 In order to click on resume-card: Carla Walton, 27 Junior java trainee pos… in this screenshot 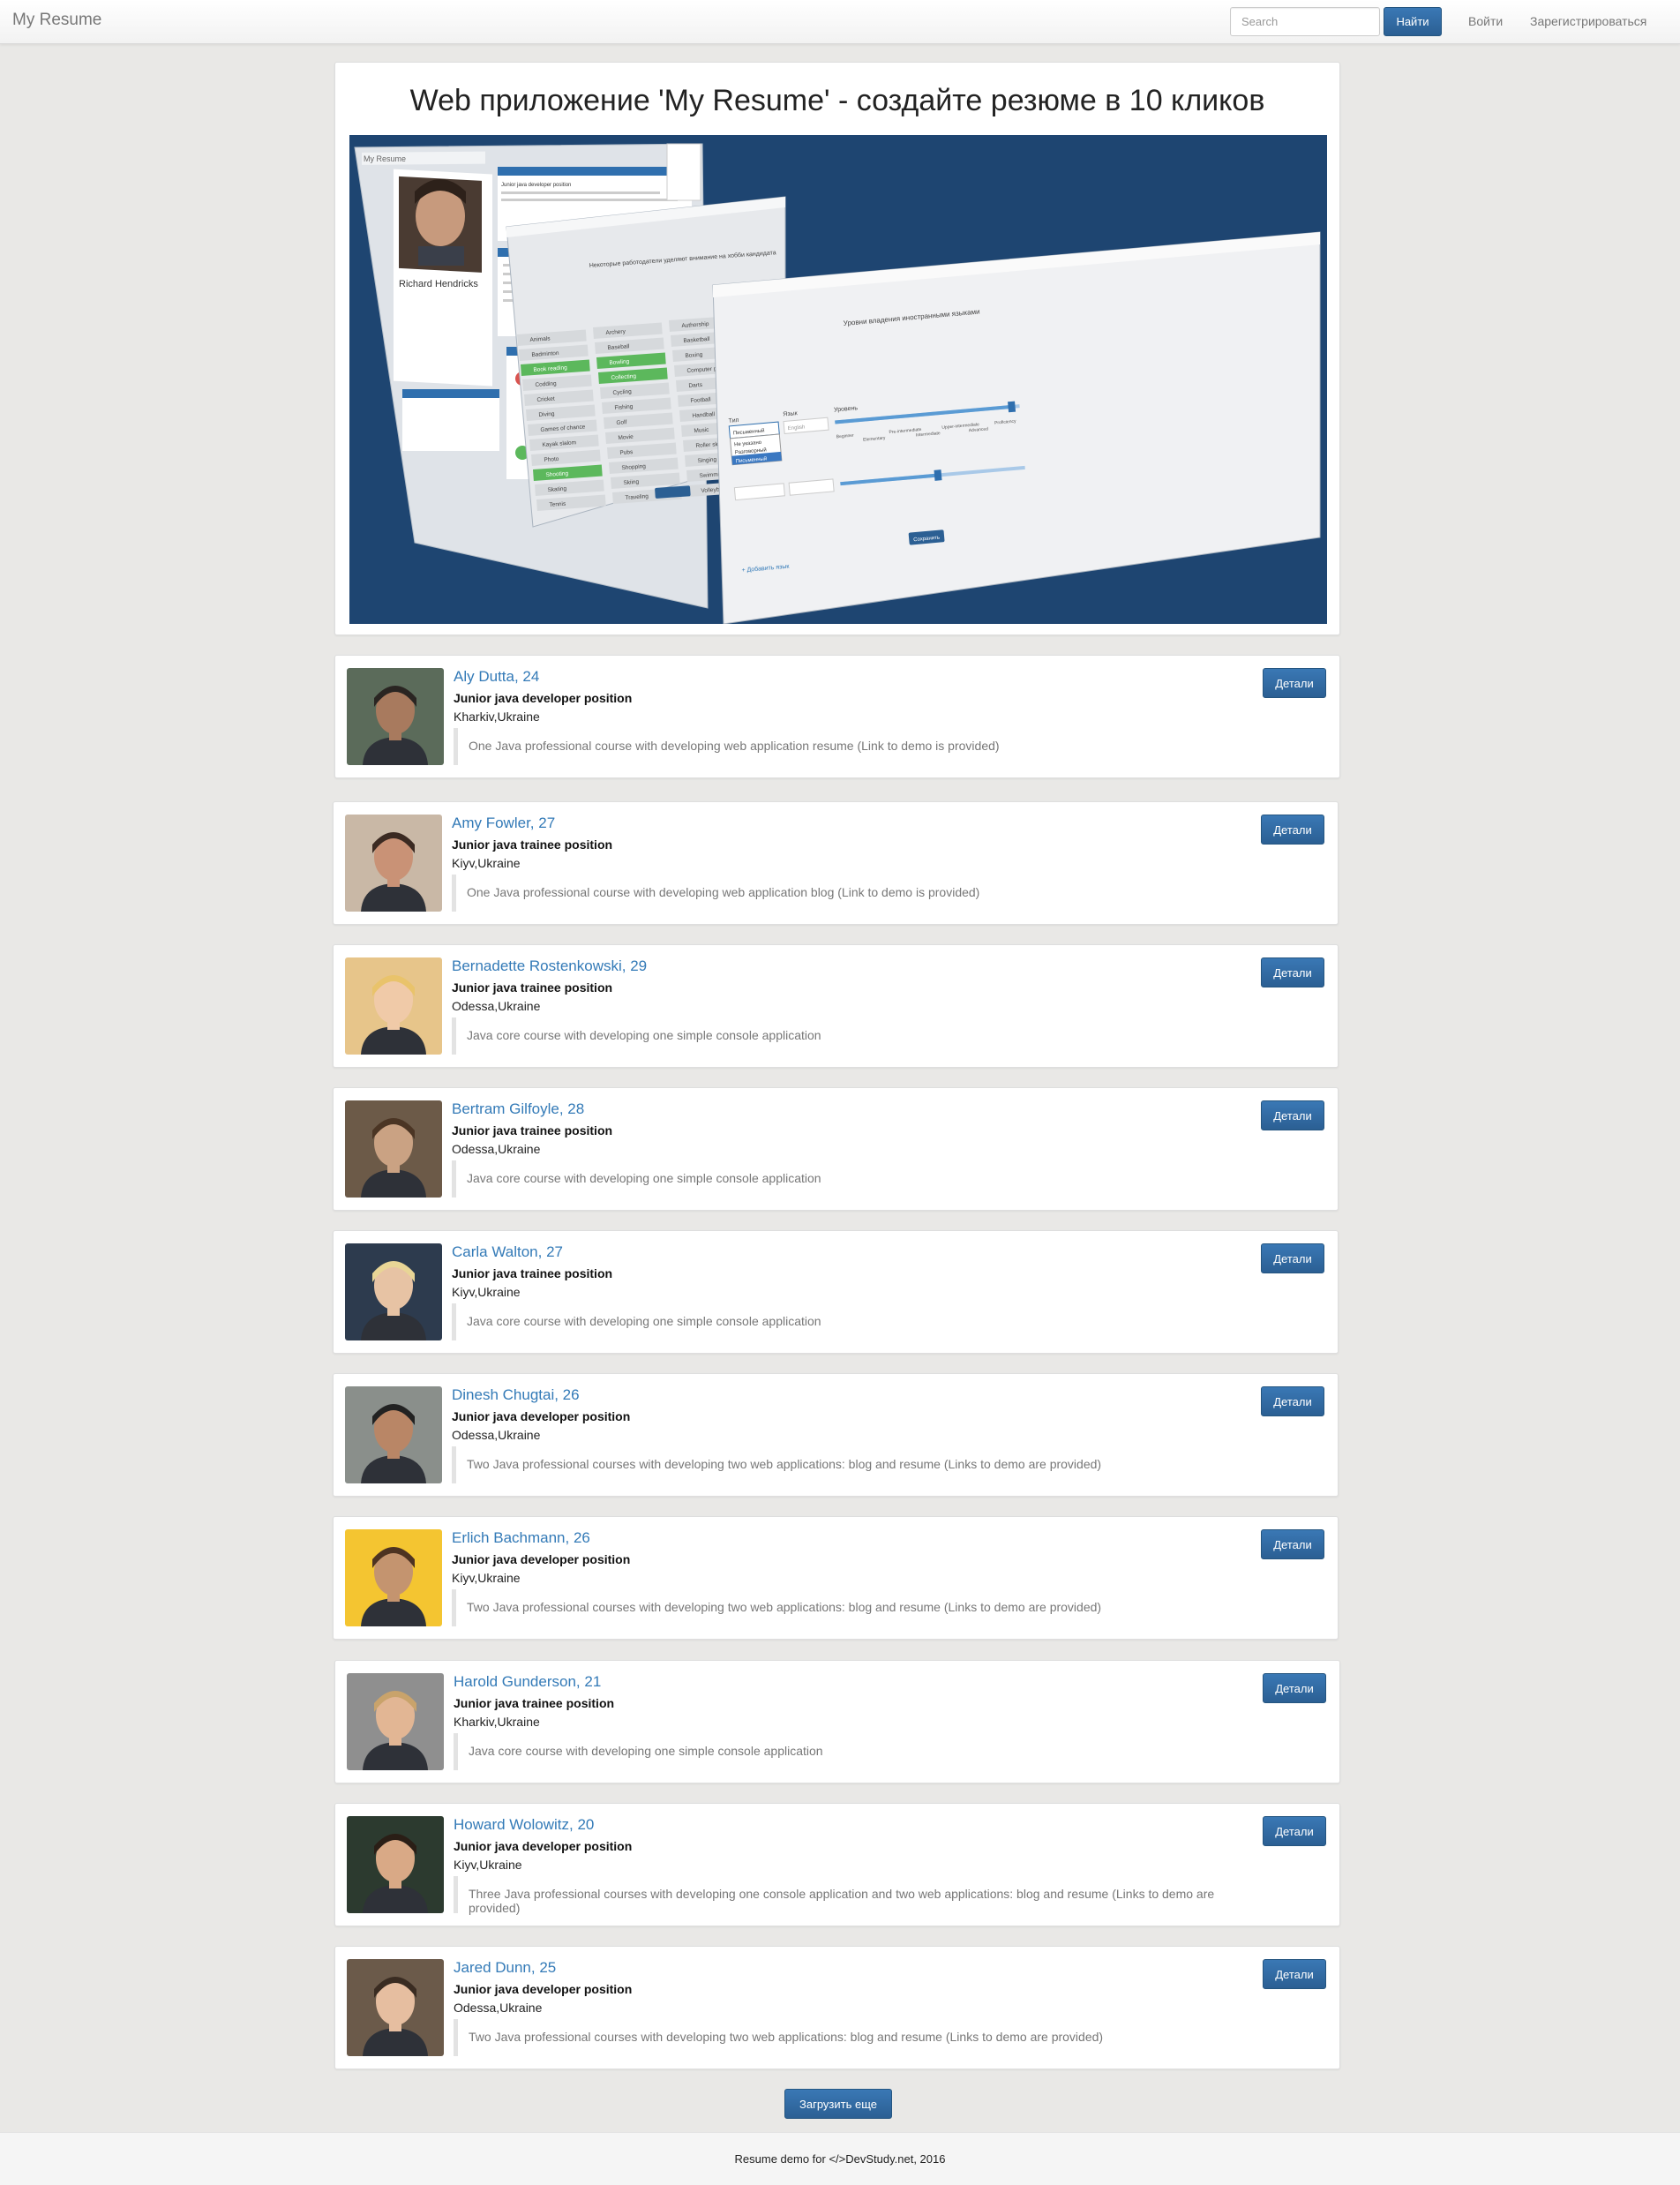, I will do `click(836, 1292)`.